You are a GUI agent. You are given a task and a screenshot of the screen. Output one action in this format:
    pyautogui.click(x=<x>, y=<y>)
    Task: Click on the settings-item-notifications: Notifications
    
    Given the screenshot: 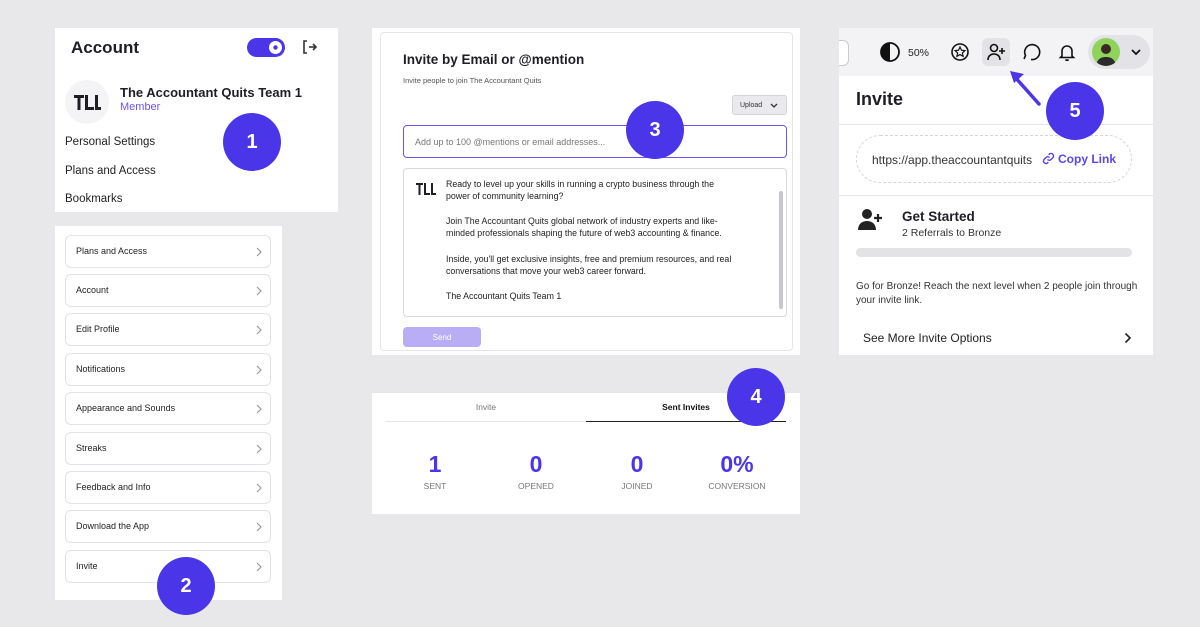 What is the action you would take?
    pyautogui.click(x=168, y=369)
    